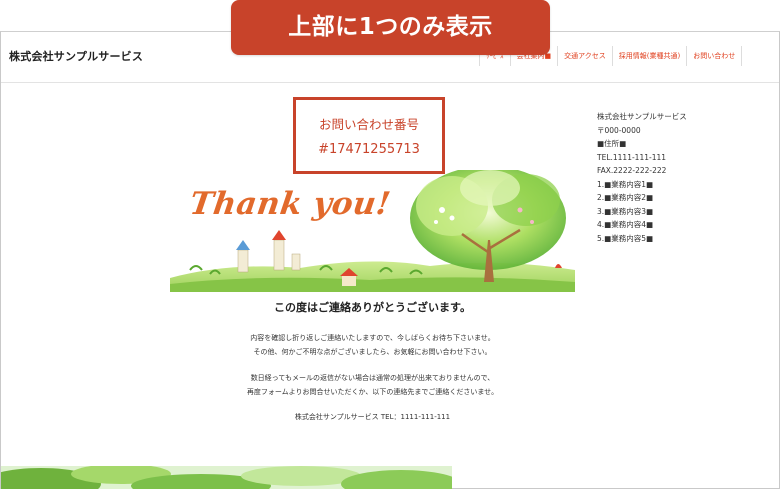  I want to click on sidebar-line: 4.■業務内容4■, so click(625, 224).